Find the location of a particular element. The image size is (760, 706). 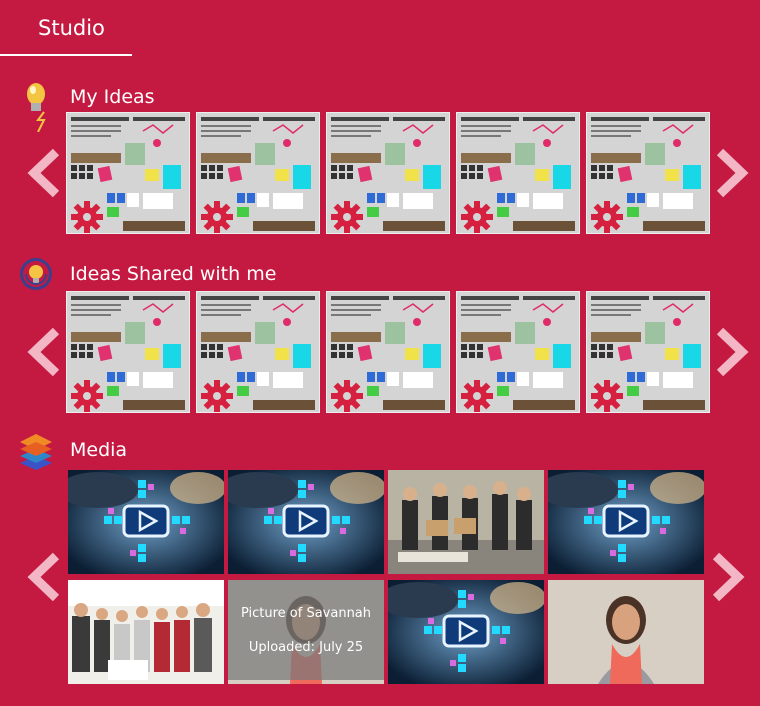

lightbulb-icon is located at coordinates (38, 106).